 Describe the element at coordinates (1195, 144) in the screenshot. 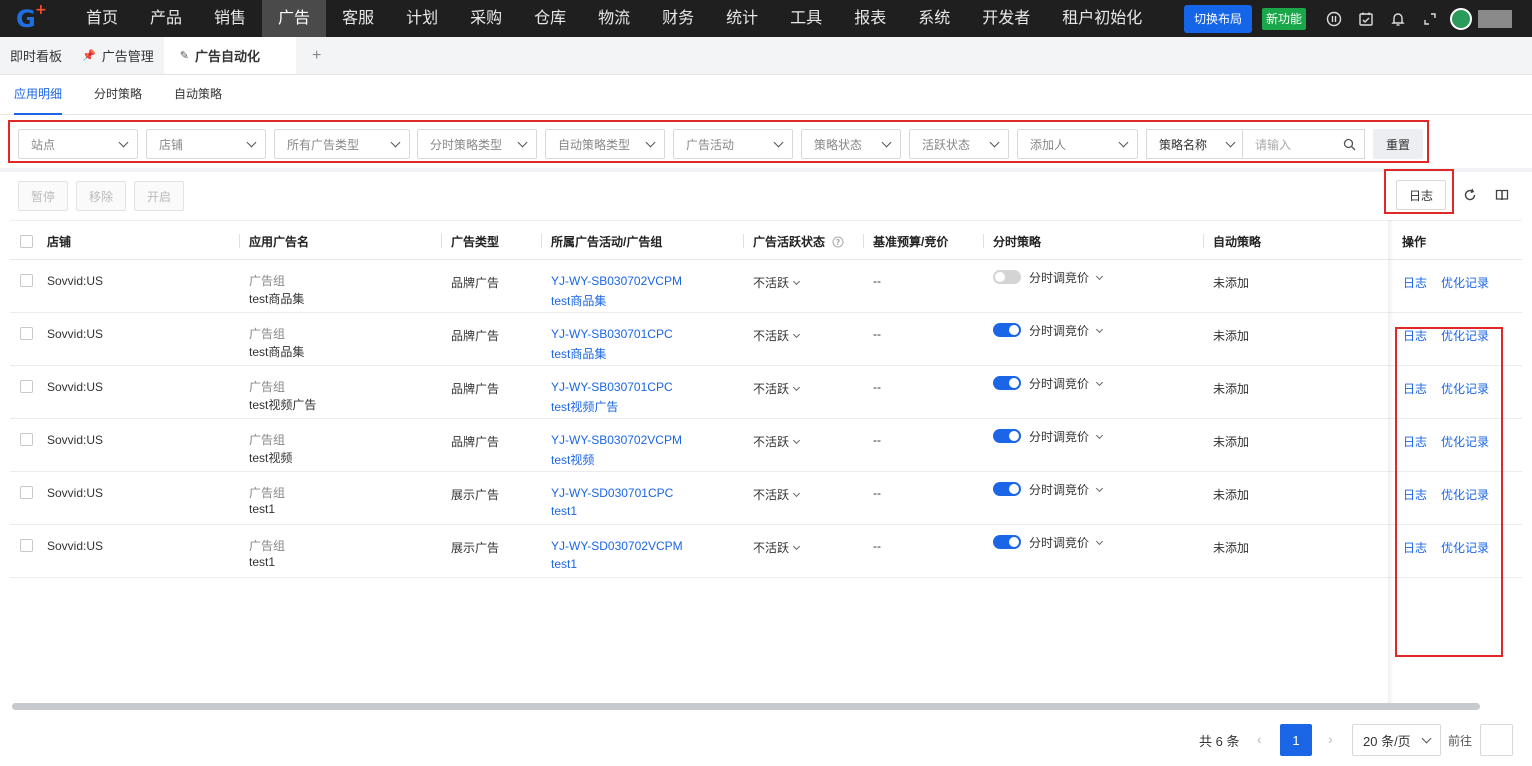

I see `strategy-name-field-select: 策略名称` at that location.